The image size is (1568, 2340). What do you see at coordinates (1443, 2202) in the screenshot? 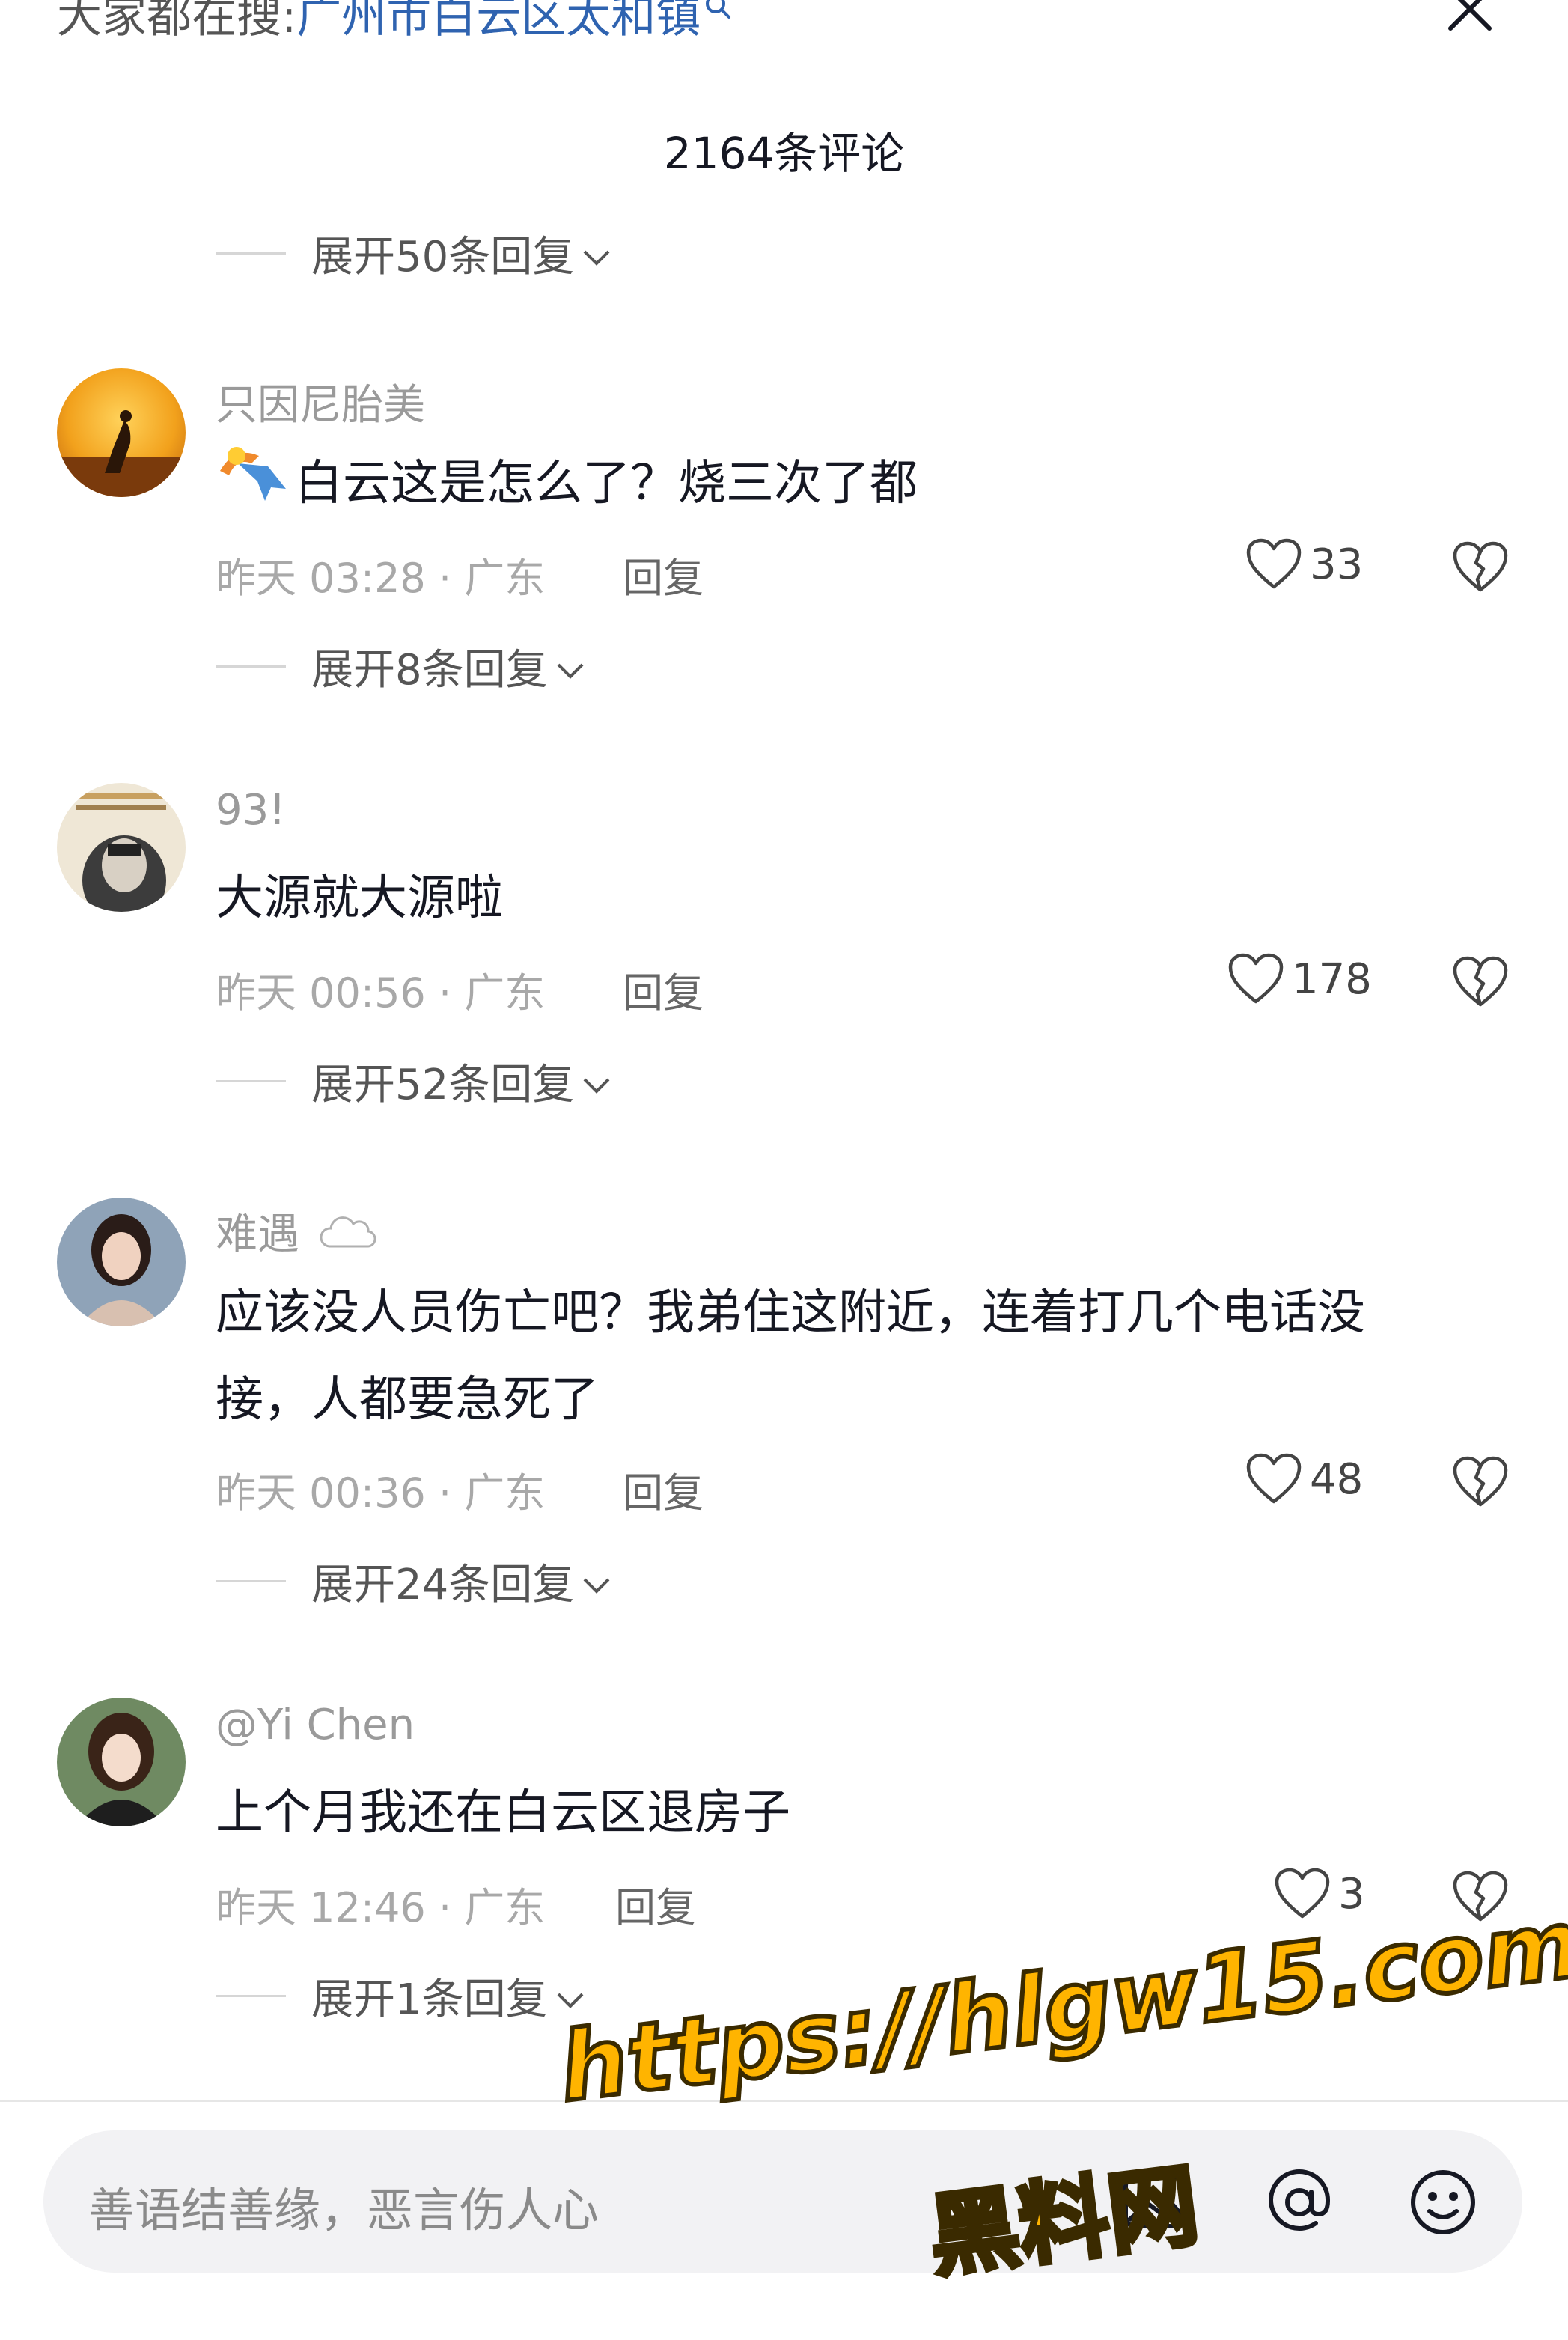
I see `emoji-icon` at bounding box center [1443, 2202].